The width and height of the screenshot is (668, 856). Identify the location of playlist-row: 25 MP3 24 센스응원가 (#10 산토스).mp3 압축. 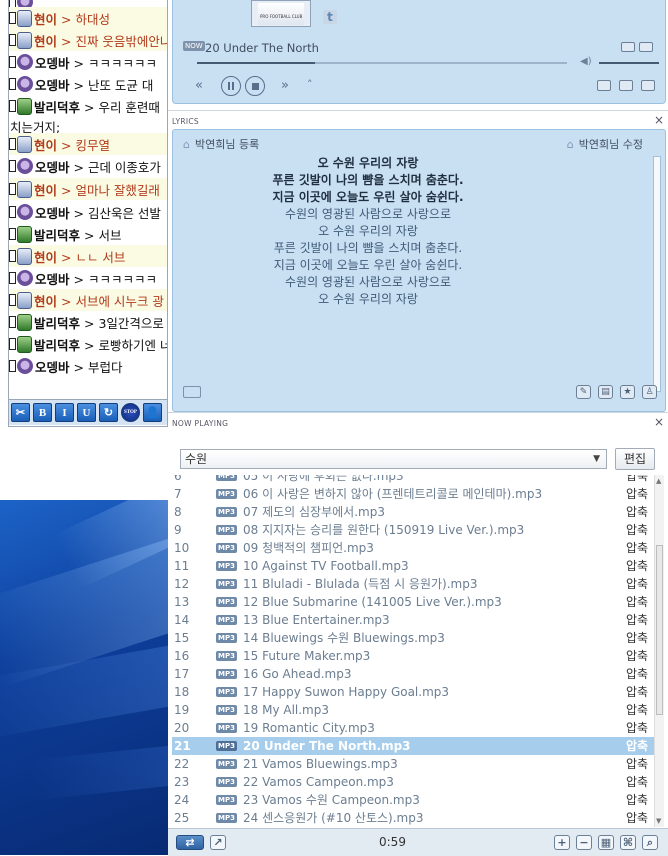
(414, 818).